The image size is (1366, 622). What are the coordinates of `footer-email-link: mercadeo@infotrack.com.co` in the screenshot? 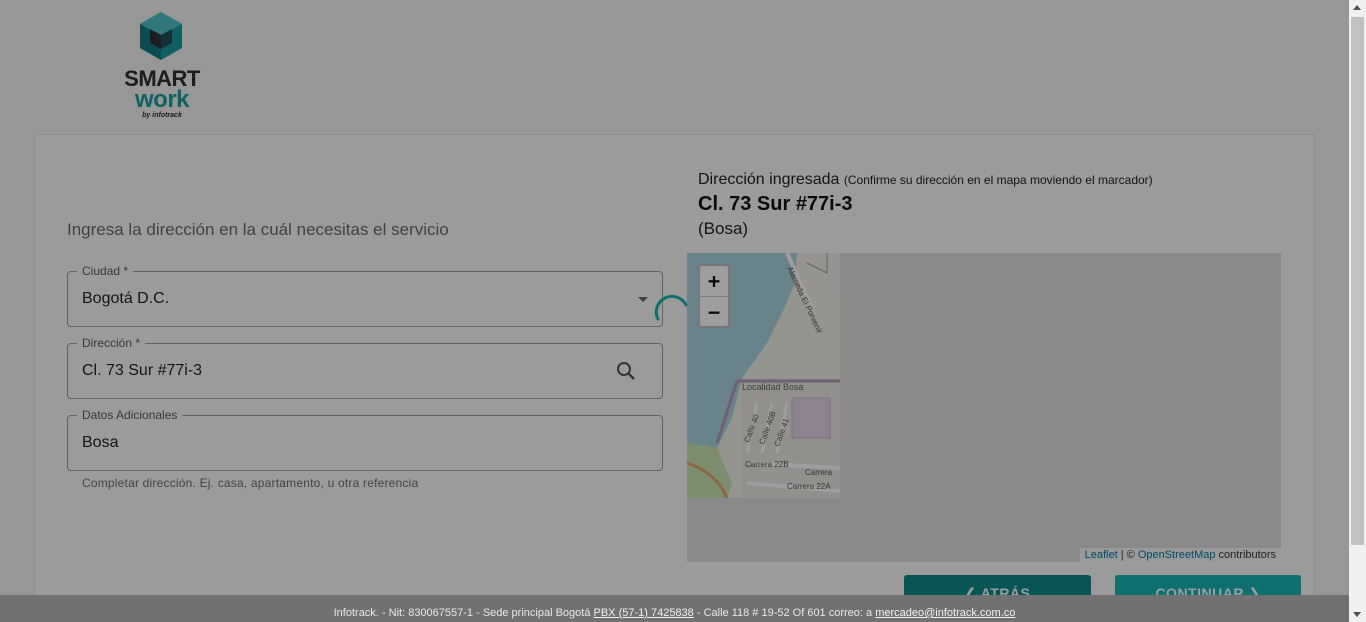 It's located at (945, 613).